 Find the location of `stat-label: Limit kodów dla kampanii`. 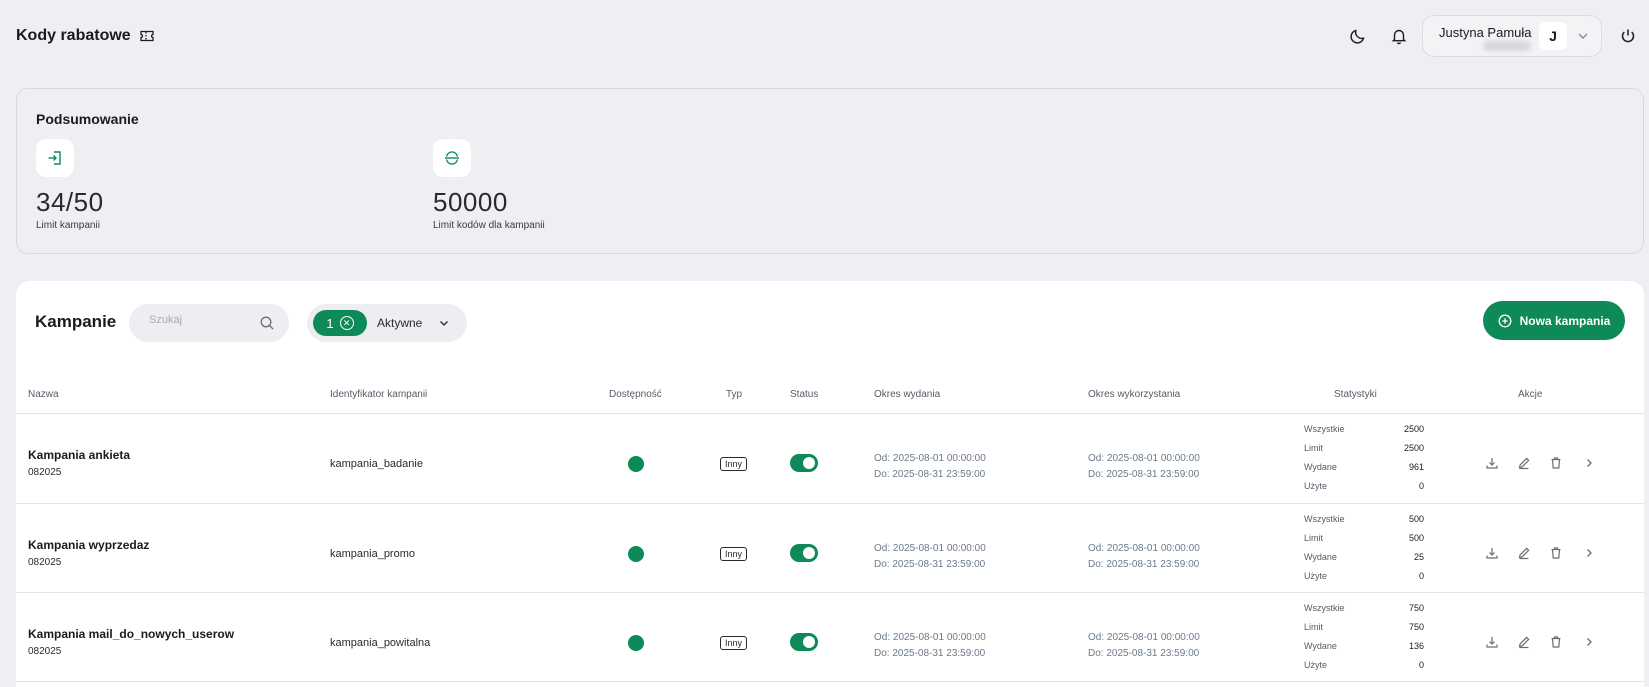

stat-label: Limit kodów dla kampanii is located at coordinates (489, 225).